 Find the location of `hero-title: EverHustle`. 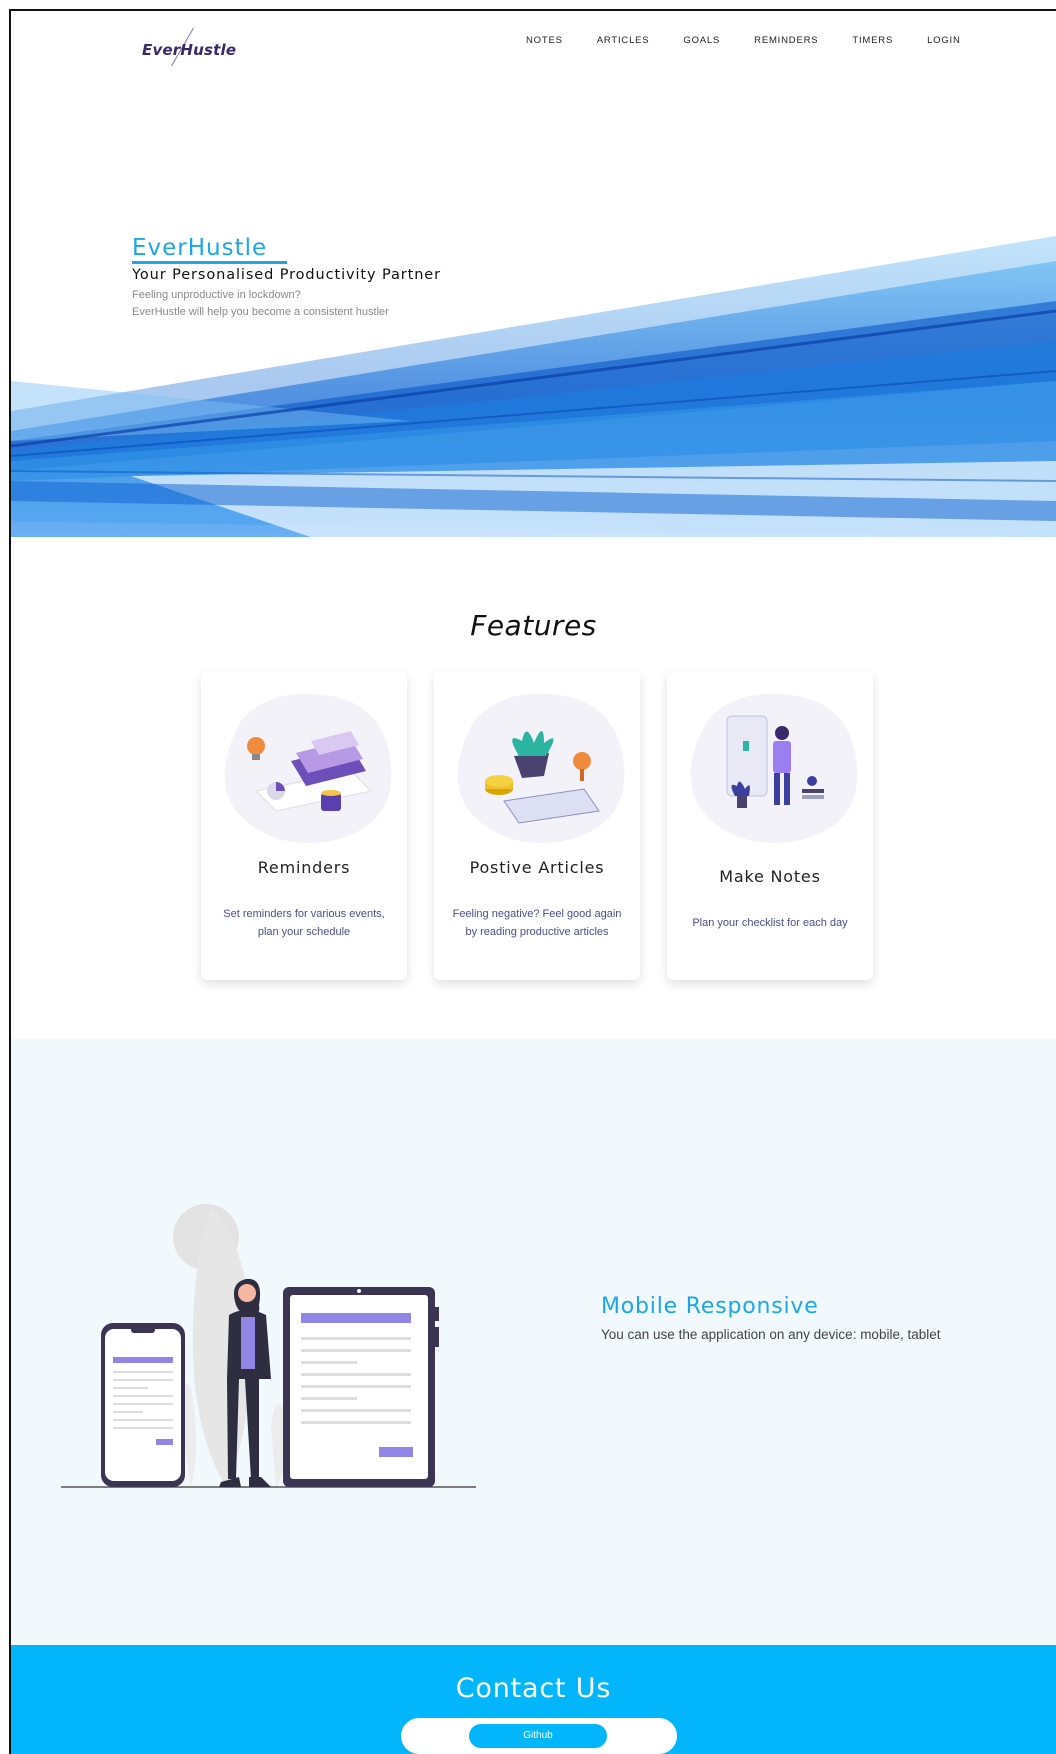

hero-title: EverHustle is located at coordinates (200, 248).